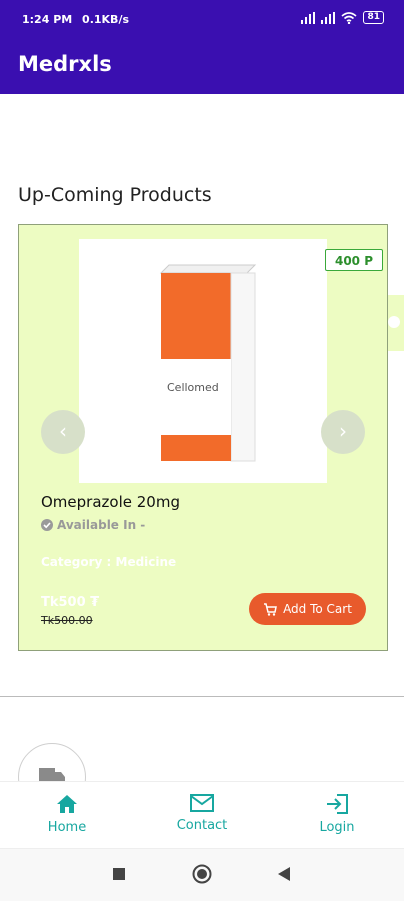 This screenshot has width=404, height=901. Describe the element at coordinates (284, 874) in the screenshot. I see `back-button` at that location.